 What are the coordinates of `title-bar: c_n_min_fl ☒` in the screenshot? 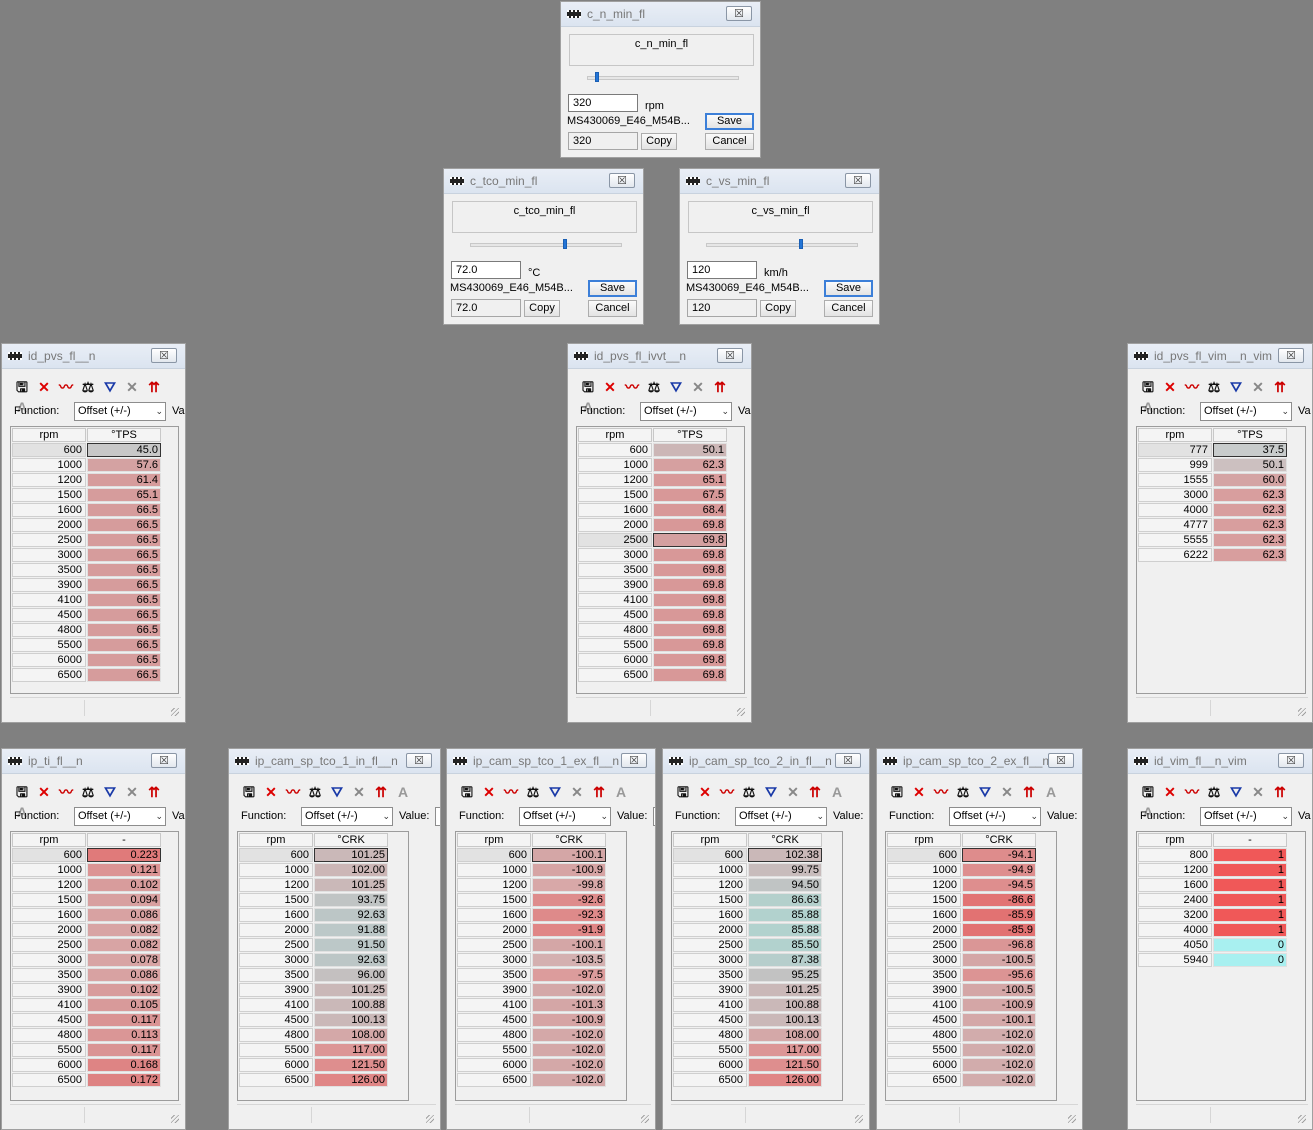 It's located at (660, 14).